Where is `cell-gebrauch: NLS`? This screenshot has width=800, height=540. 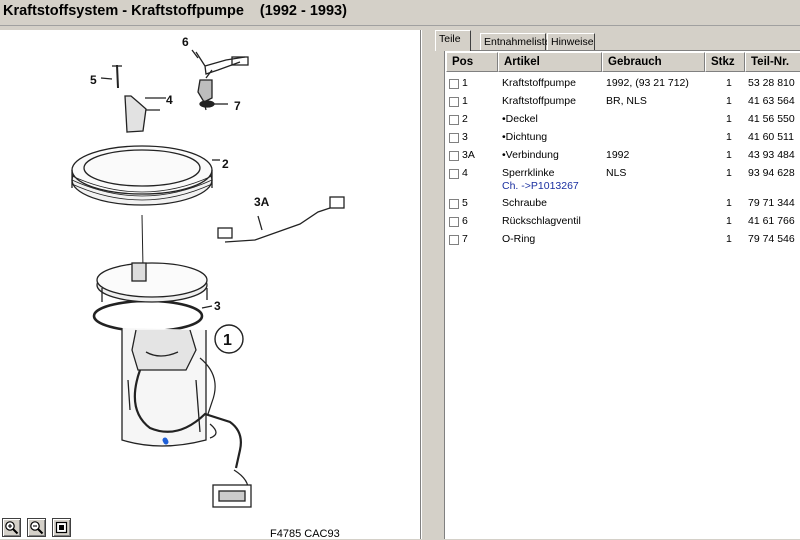
cell-gebrauch: NLS is located at coordinates (616, 173).